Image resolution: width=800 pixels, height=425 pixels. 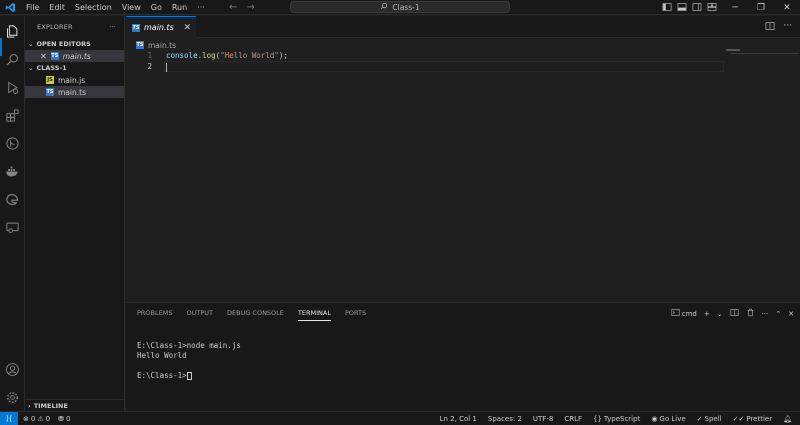 I want to click on command-center-label: Class-1, so click(x=406, y=7).